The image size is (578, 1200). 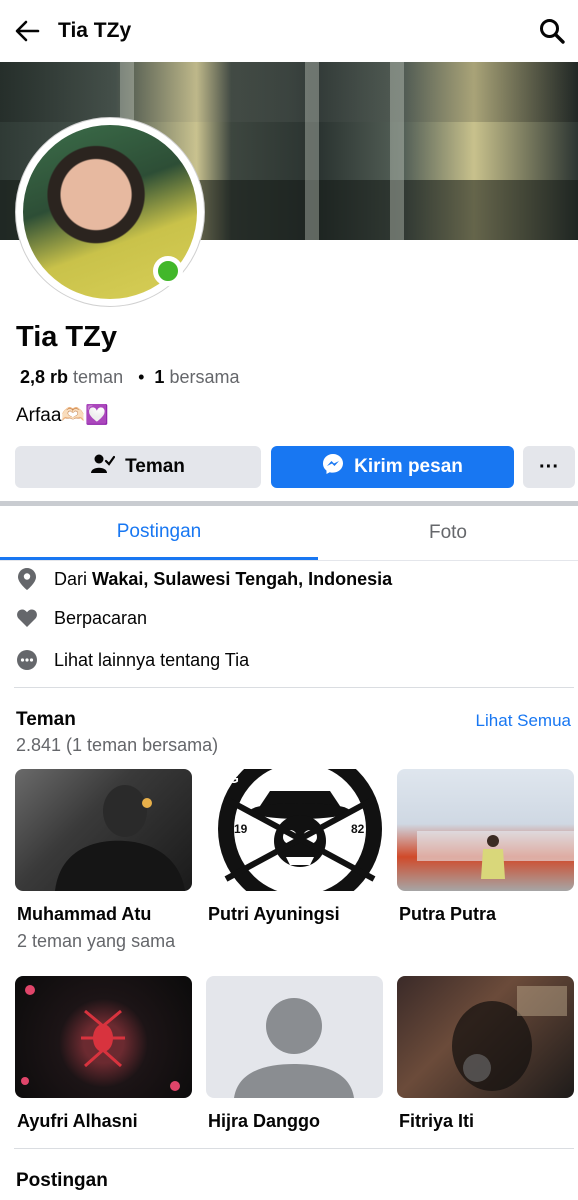 I want to click on friend-name: Fitriya Iti, so click(x=436, y=1121).